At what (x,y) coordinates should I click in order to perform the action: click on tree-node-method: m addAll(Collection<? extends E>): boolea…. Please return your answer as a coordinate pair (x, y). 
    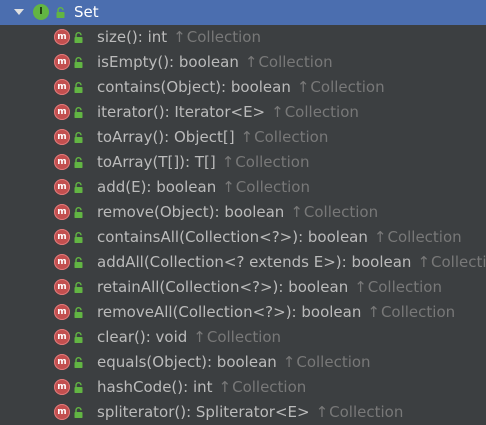
    Looking at the image, I should click on (243, 262).